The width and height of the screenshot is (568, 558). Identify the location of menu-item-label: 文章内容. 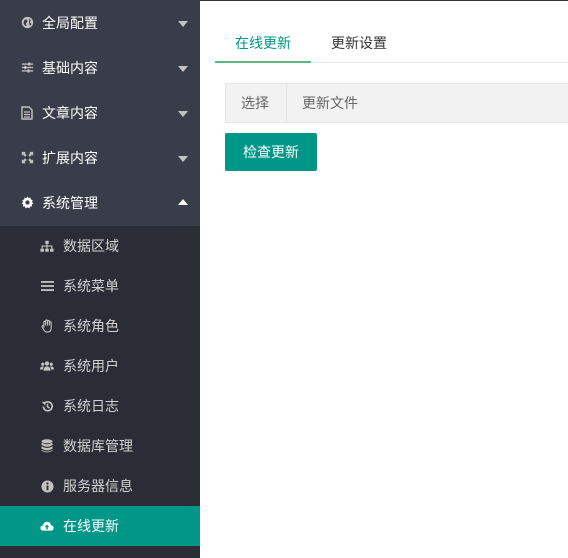
(70, 113).